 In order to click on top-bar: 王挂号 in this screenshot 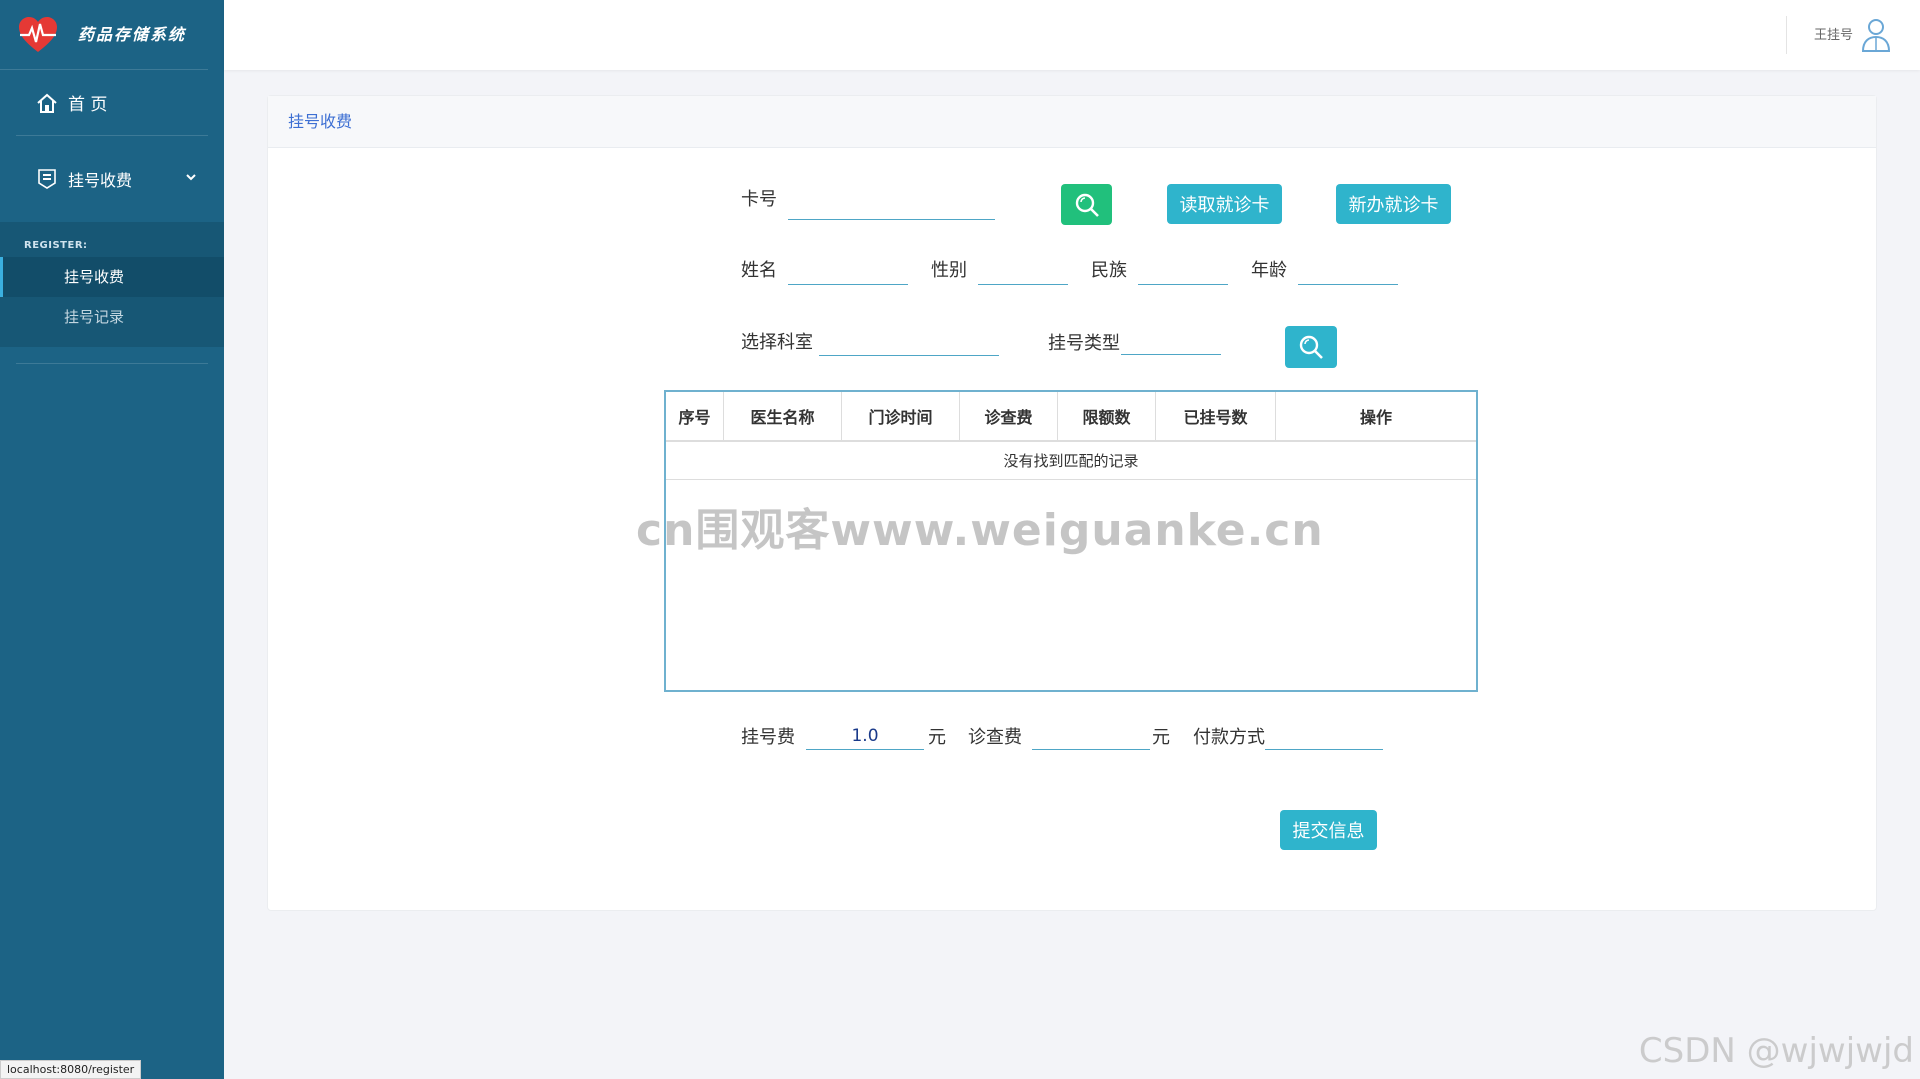, I will do `click(1072, 35)`.